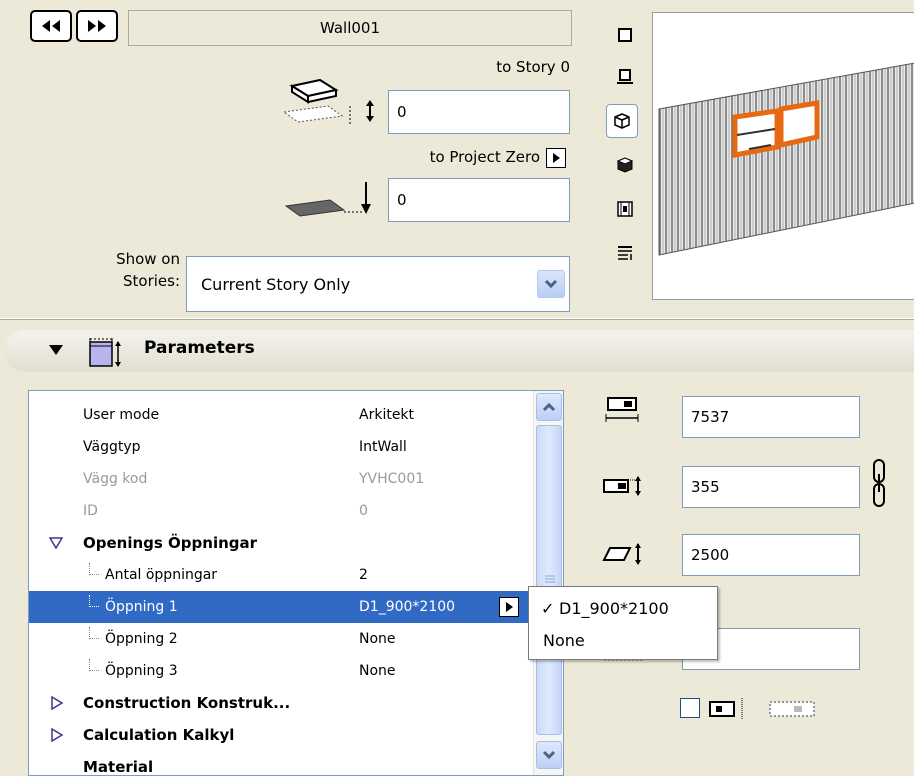 This screenshot has width=914, height=776. I want to click on square-icon, so click(625, 35).